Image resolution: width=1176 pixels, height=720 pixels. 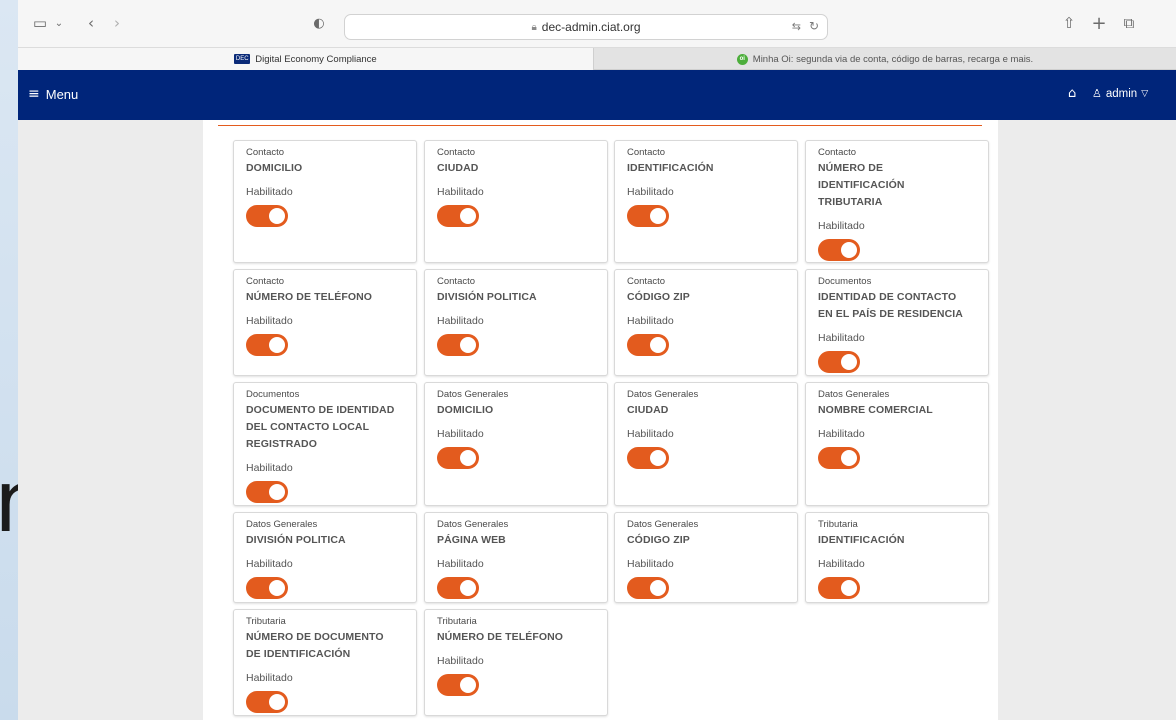 What do you see at coordinates (62, 94) in the screenshot?
I see `menu-label: Menu` at bounding box center [62, 94].